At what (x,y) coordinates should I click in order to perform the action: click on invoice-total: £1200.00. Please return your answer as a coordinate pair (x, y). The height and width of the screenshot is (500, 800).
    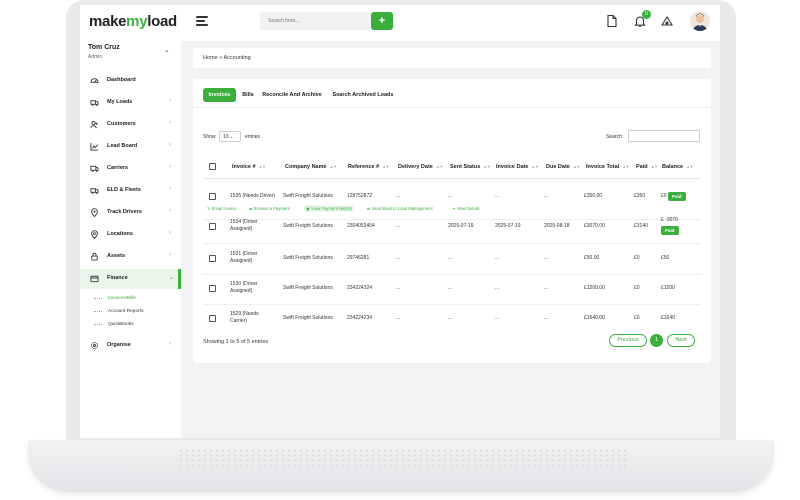
    Looking at the image, I should click on (594, 288).